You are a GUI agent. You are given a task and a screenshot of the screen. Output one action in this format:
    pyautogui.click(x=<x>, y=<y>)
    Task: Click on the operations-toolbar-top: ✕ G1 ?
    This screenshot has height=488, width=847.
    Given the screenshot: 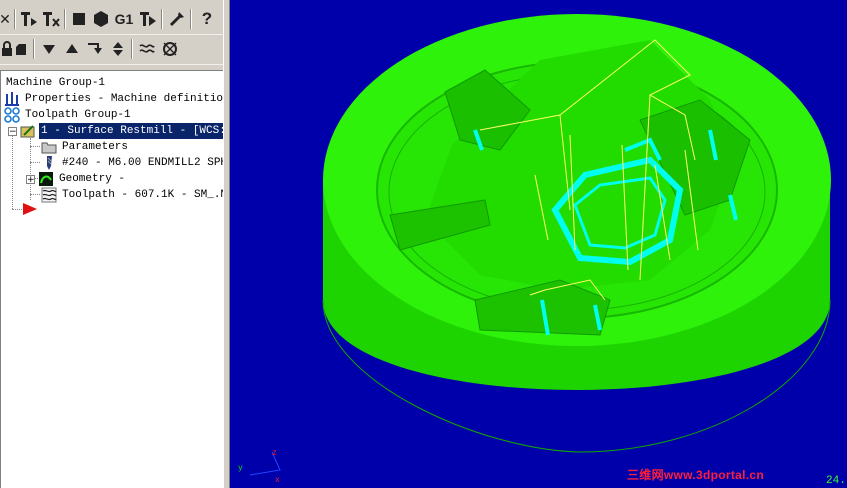 What is the action you would take?
    pyautogui.click(x=113, y=20)
    